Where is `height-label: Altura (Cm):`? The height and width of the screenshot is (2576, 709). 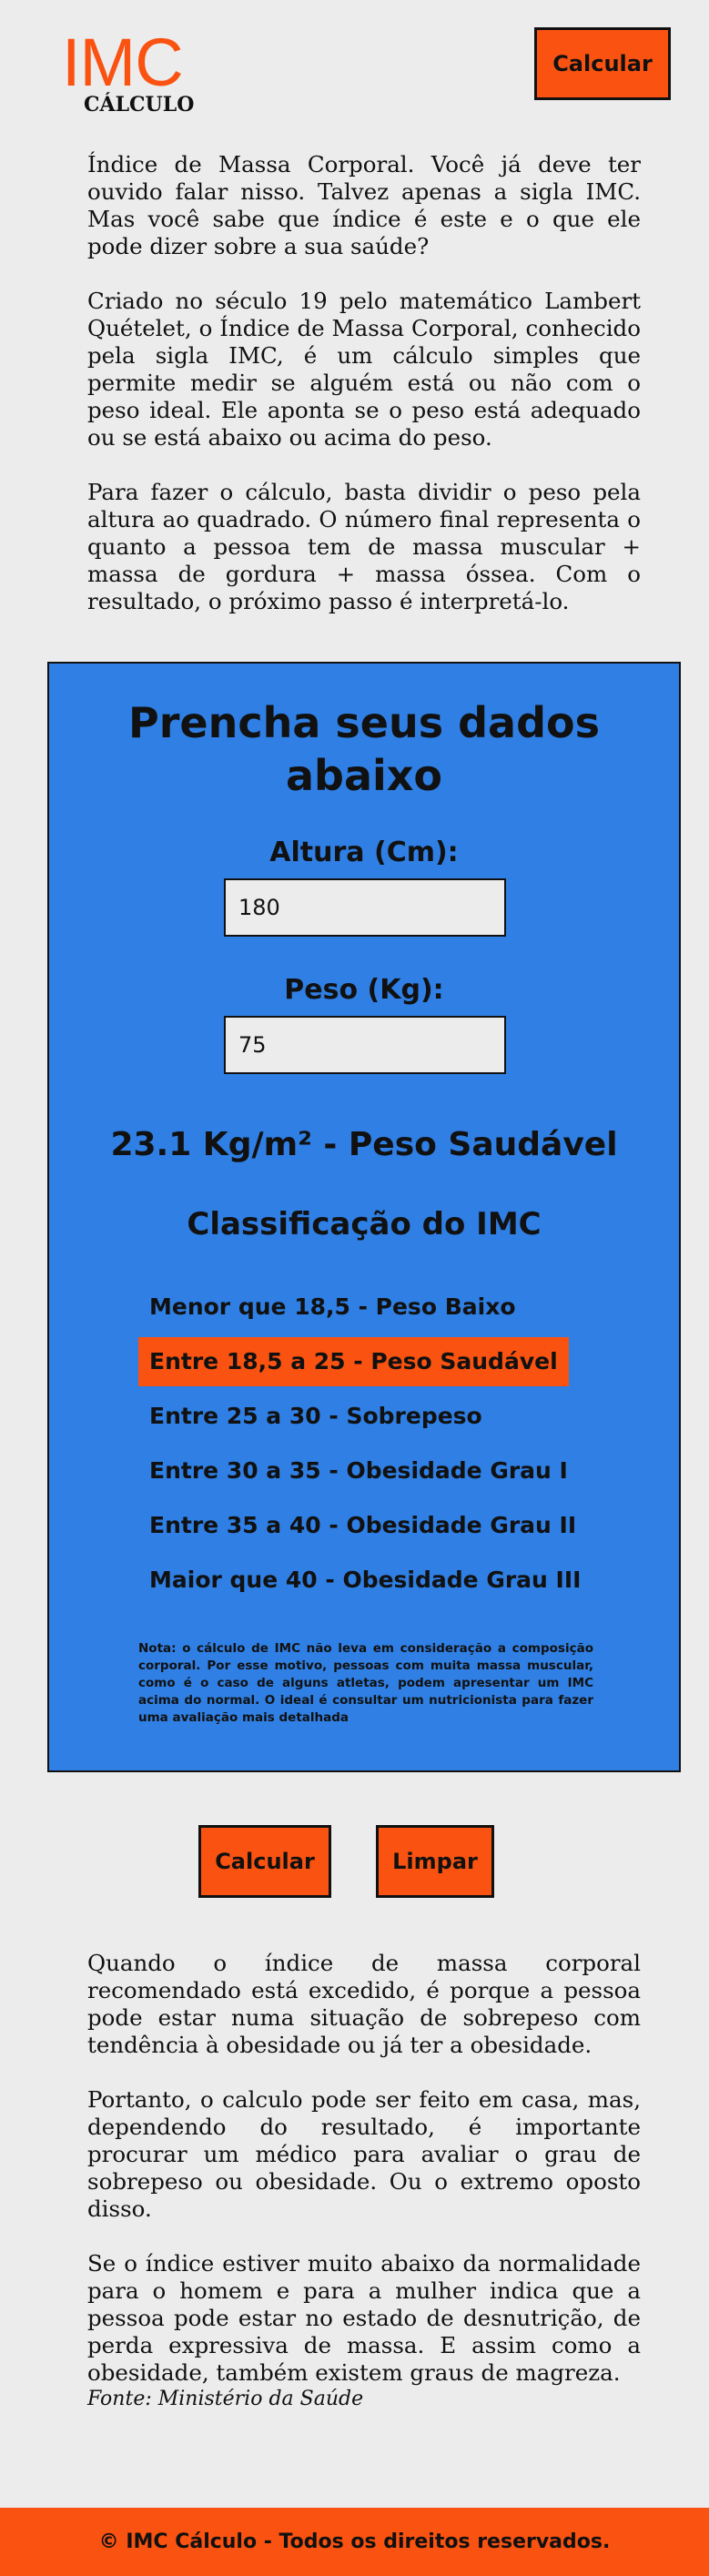 height-label: Altura (Cm): is located at coordinates (364, 852).